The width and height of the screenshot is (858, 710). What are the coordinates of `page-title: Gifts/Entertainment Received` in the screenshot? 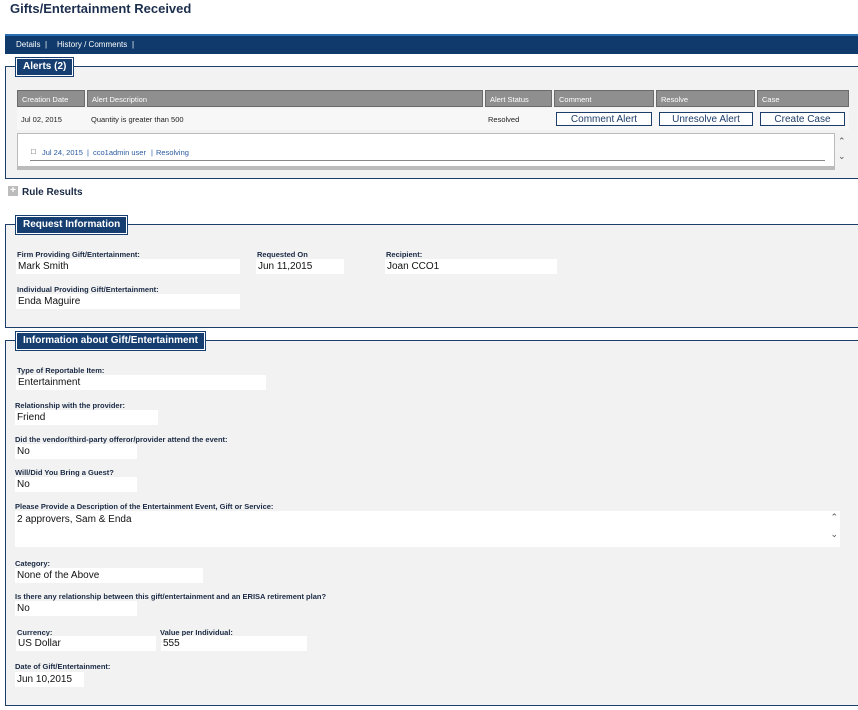 It's located at (101, 8).